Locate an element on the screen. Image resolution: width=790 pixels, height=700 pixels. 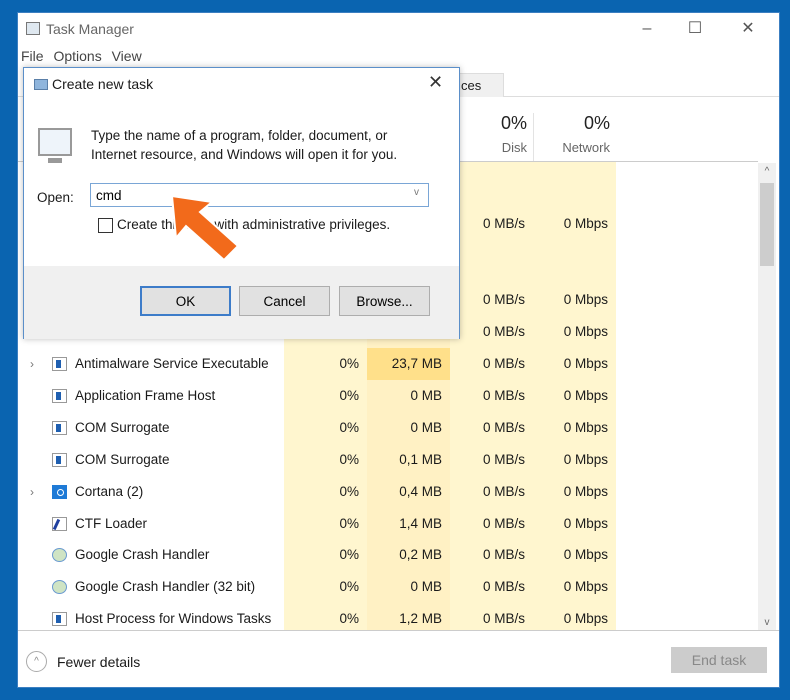
cancel-button: Cancel is located at coordinates (284, 301).